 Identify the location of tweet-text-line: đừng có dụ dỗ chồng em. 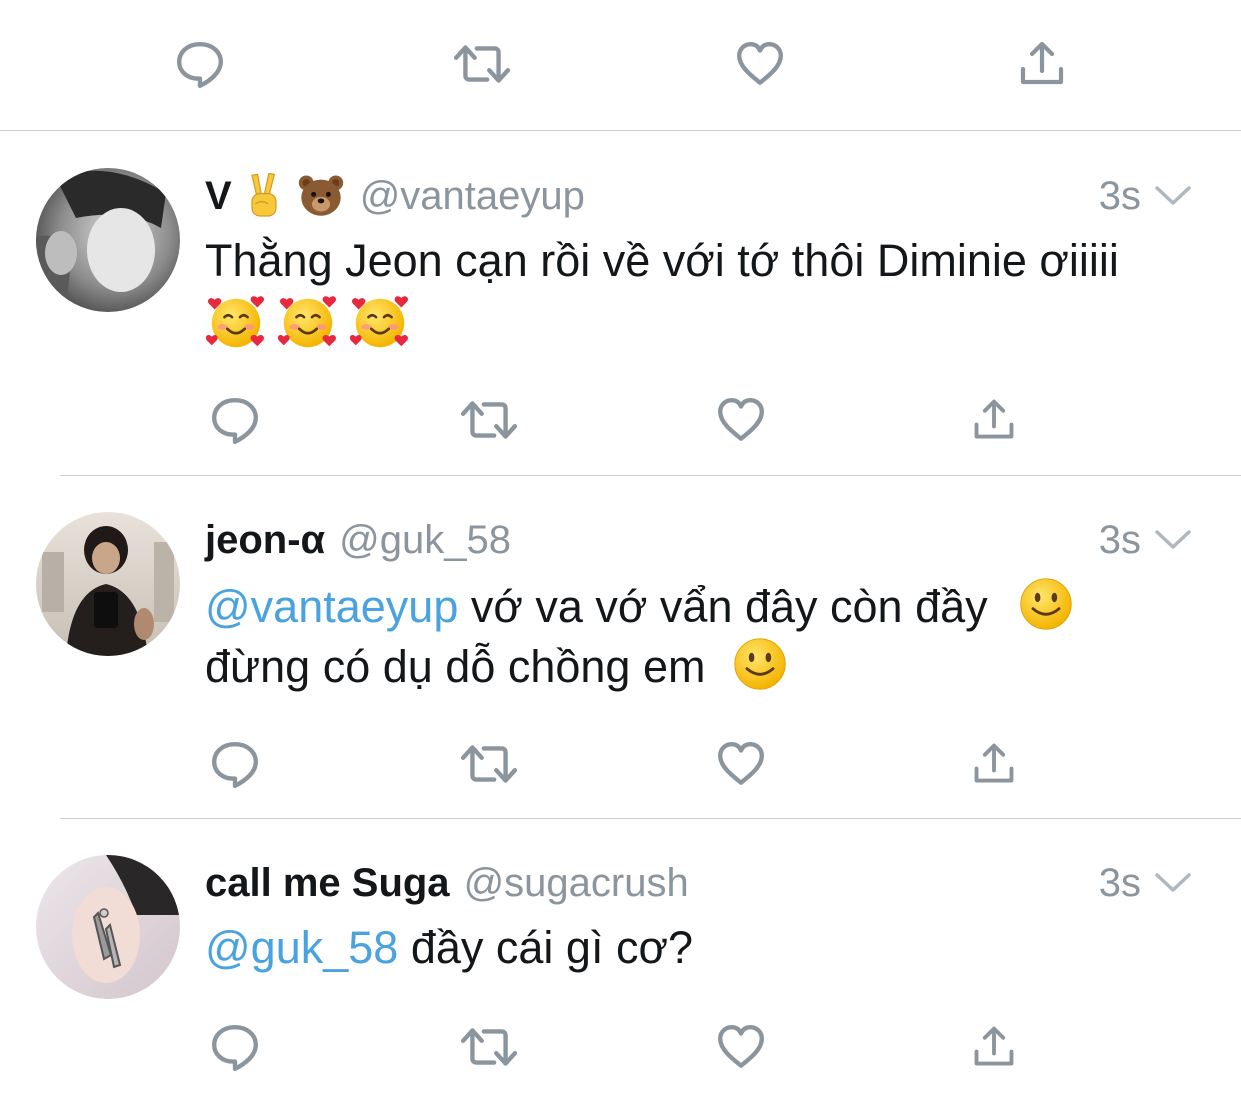
(710, 666).